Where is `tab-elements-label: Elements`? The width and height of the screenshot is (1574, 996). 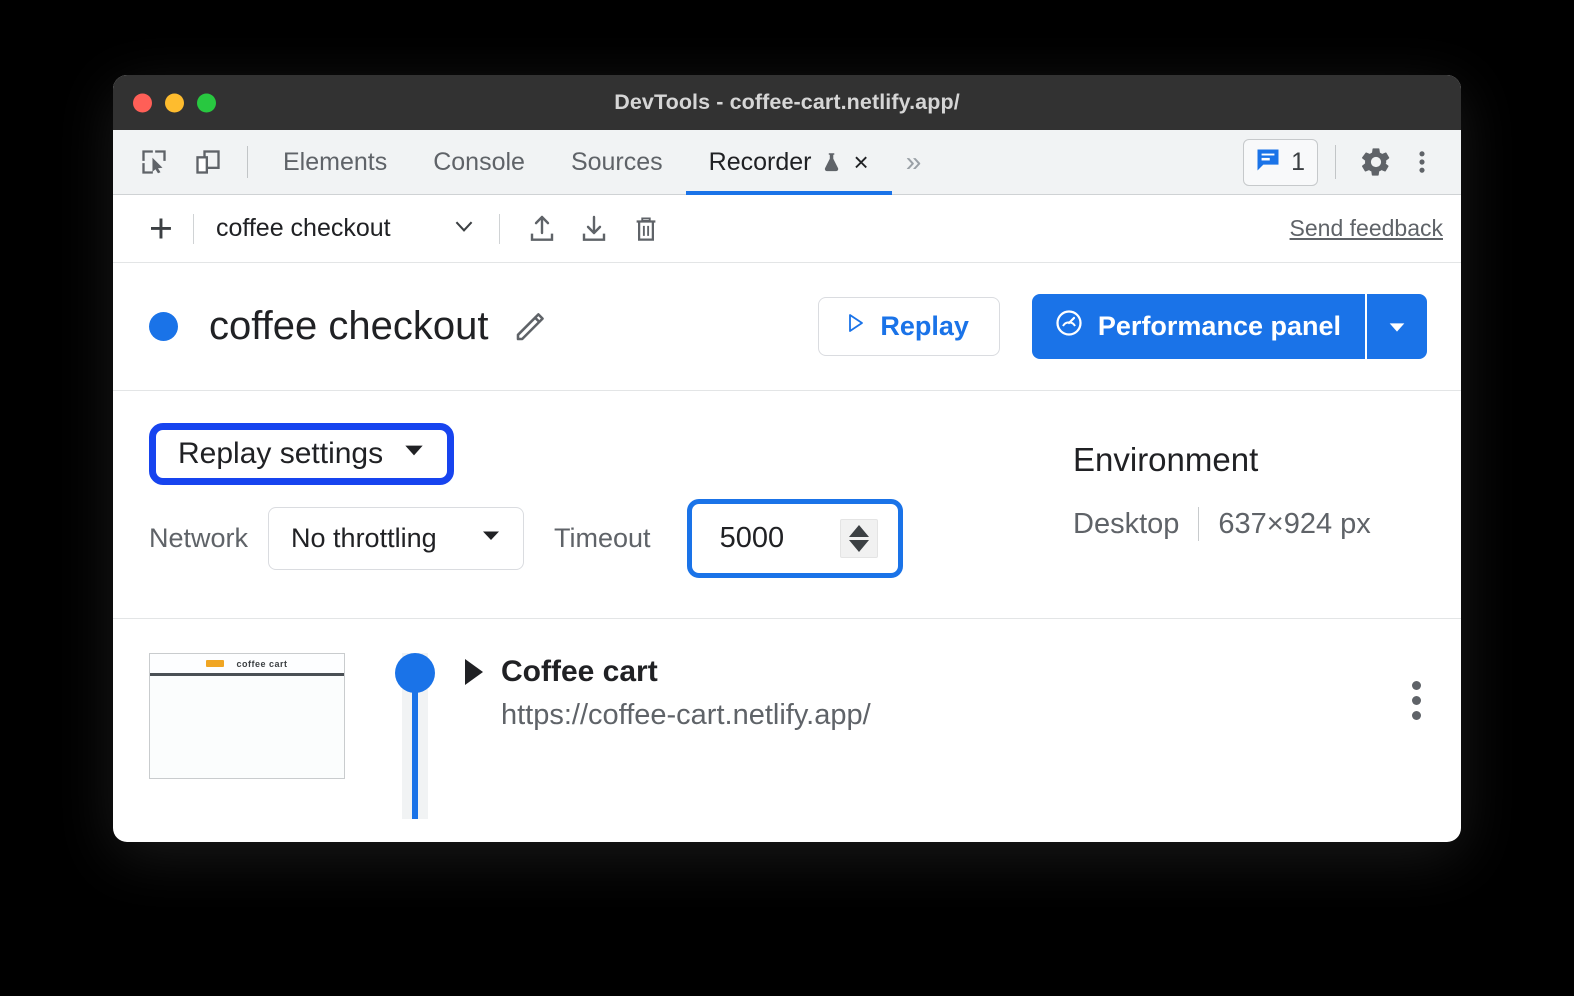
tab-elements-label: Elements is located at coordinates (335, 161).